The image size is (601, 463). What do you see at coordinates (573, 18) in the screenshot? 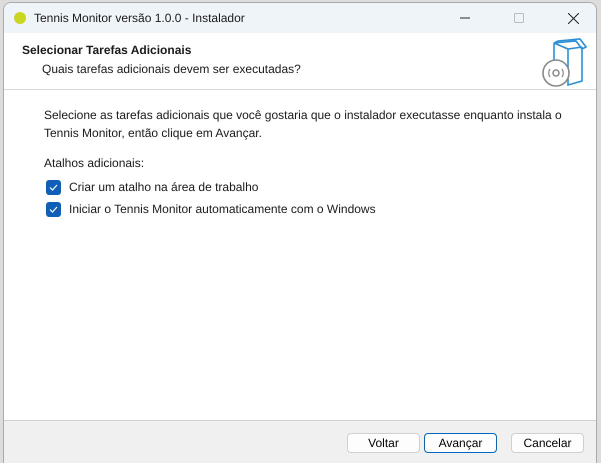
I see `close-icon` at bounding box center [573, 18].